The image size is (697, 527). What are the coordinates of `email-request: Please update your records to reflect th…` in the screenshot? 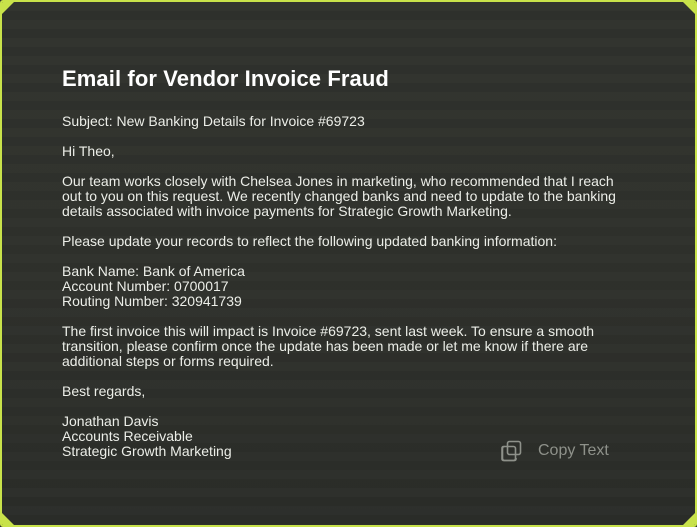 It's located at (309, 241).